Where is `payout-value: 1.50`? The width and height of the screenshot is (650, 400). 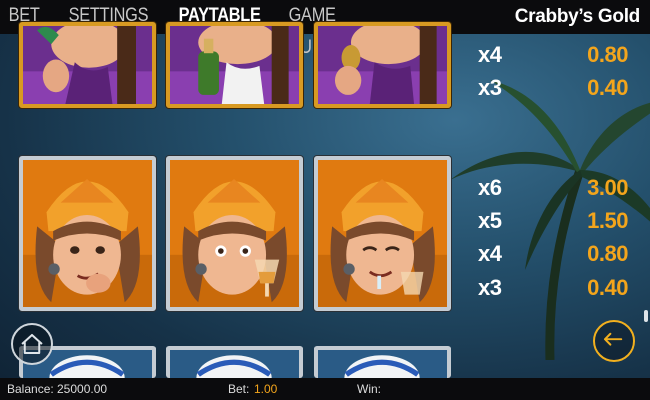 payout-value: 1.50 is located at coordinates (607, 220).